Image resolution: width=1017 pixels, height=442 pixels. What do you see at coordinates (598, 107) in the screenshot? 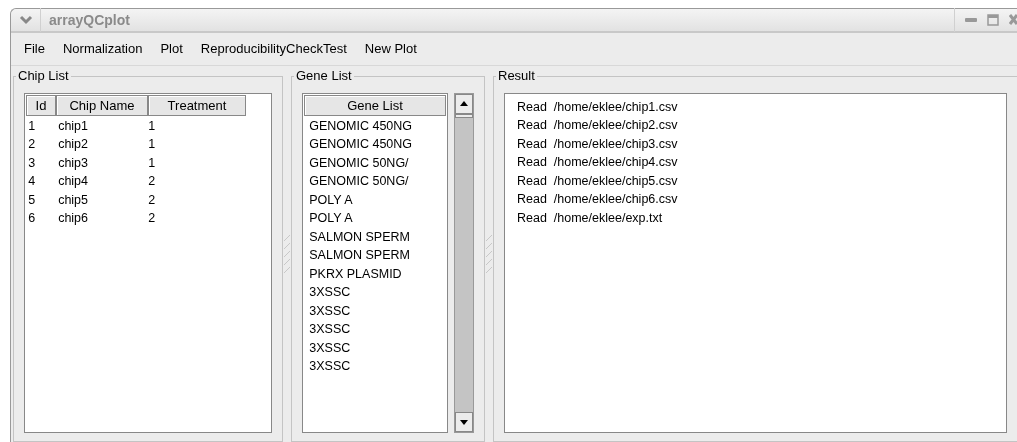
I see `log-line: Read /home/eklee/chip1.csv` at bounding box center [598, 107].